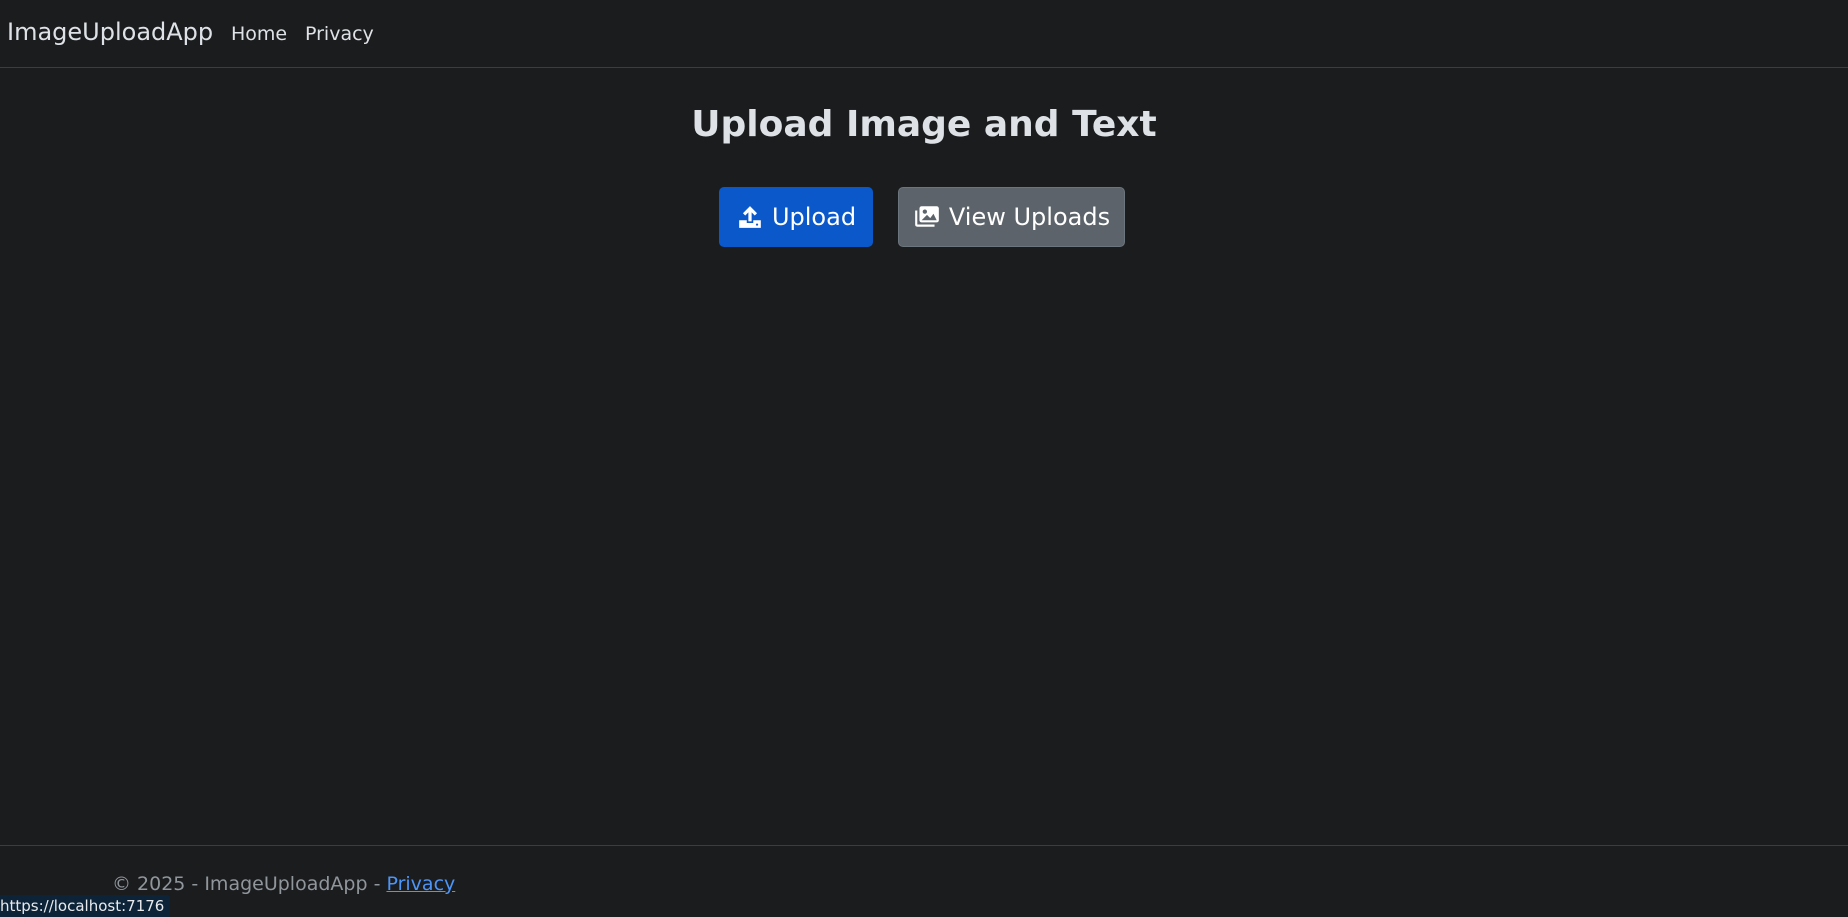 This screenshot has height=917, width=1848. I want to click on footer-text: © 2025 - ImageUploadApp - Privacy, so click(283, 884).